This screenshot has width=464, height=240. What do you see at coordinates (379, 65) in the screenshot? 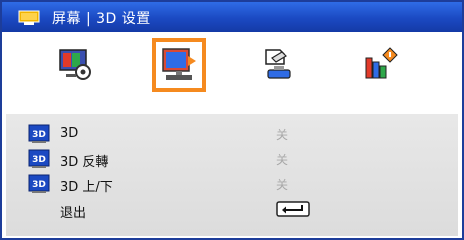
I see `options-icon` at bounding box center [379, 65].